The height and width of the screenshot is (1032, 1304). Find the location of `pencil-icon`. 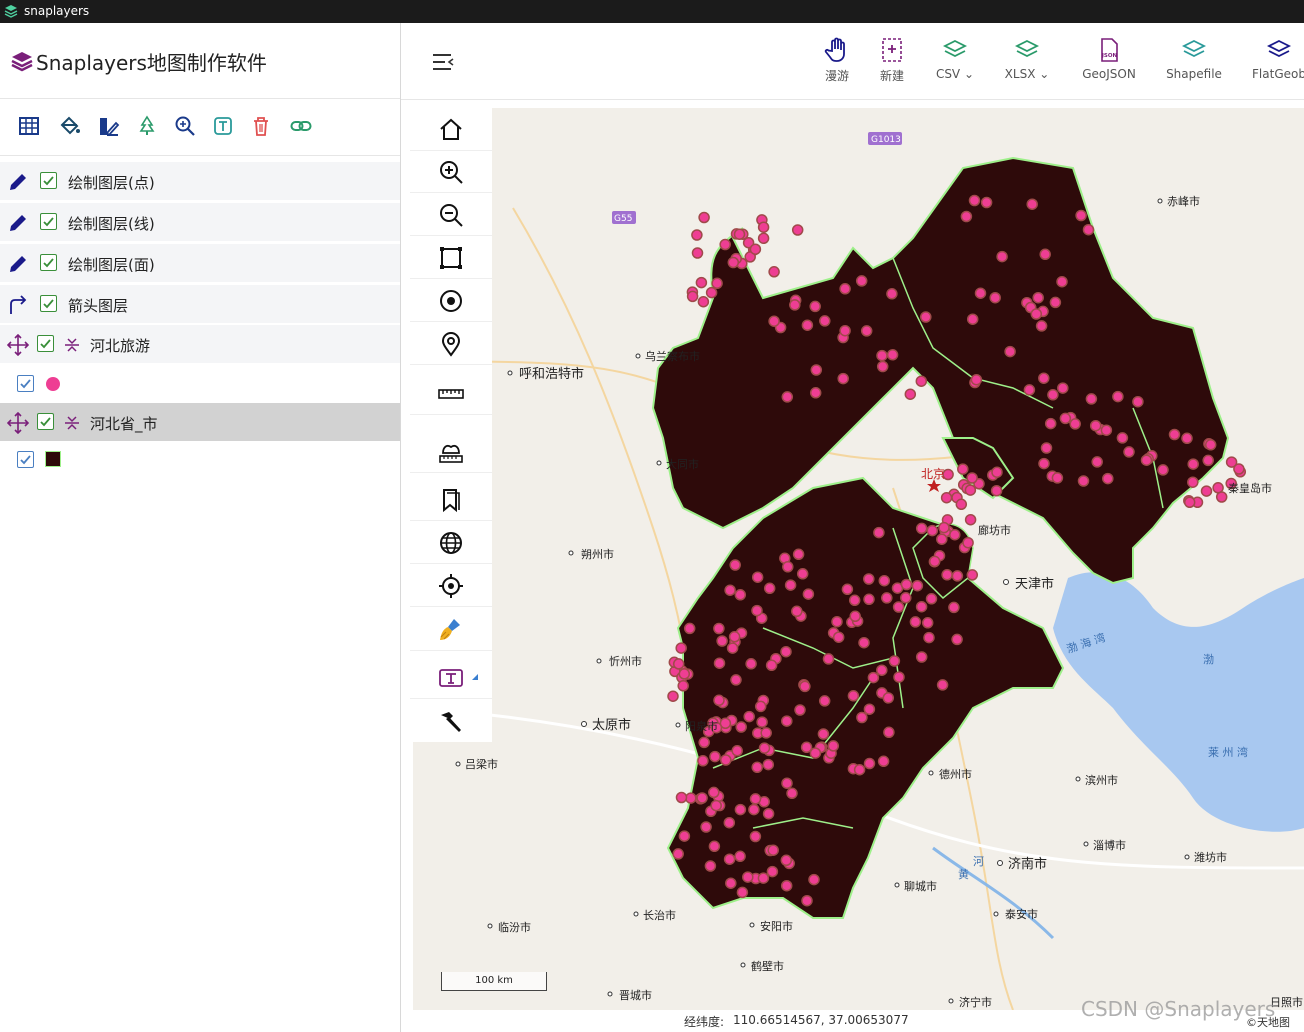

pencil-icon is located at coordinates (18, 182).